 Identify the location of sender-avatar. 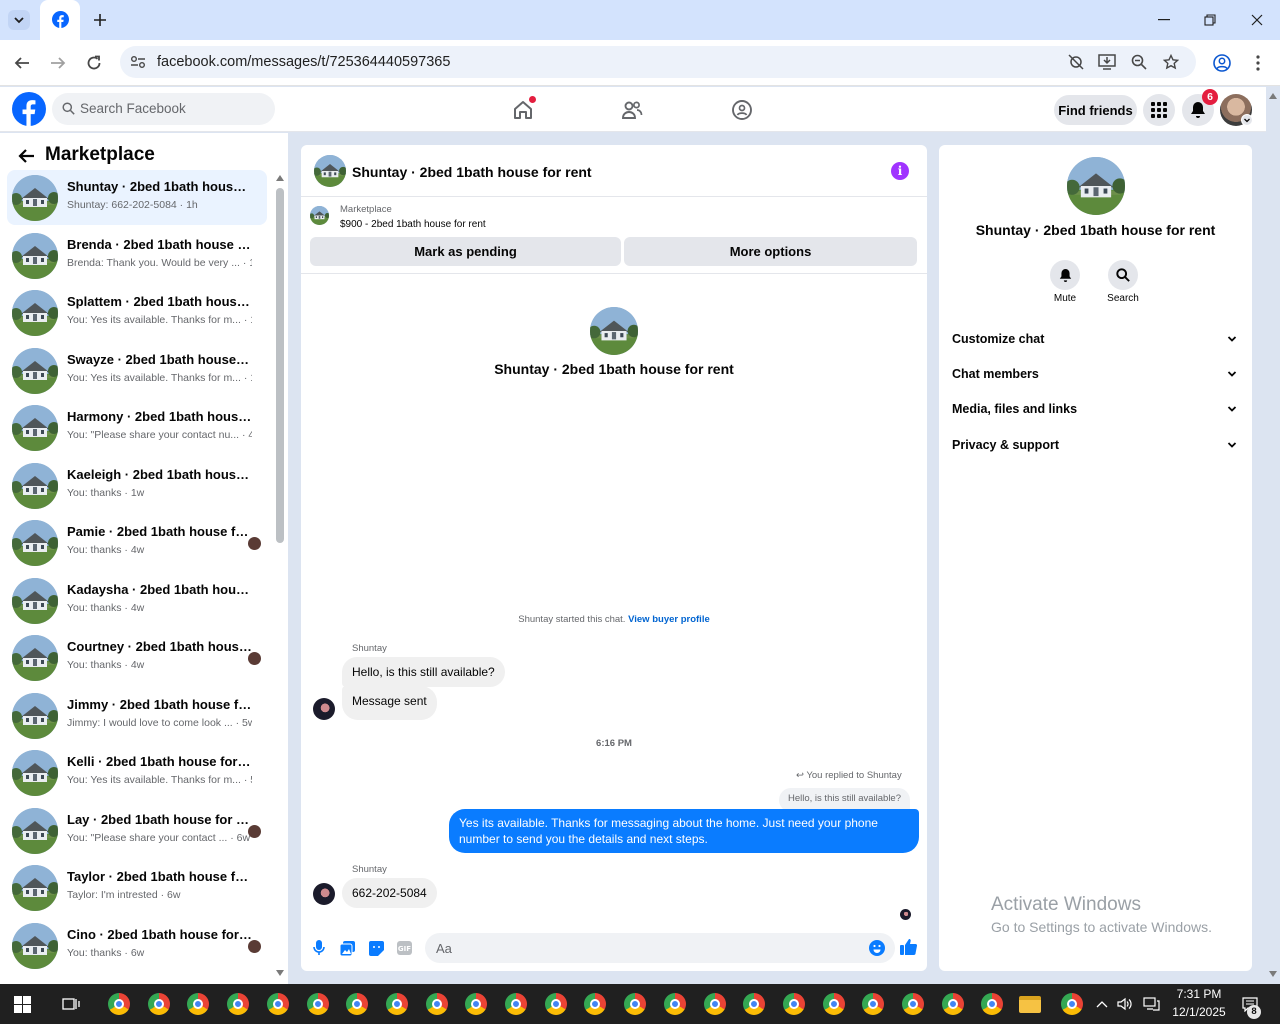
(324, 894).